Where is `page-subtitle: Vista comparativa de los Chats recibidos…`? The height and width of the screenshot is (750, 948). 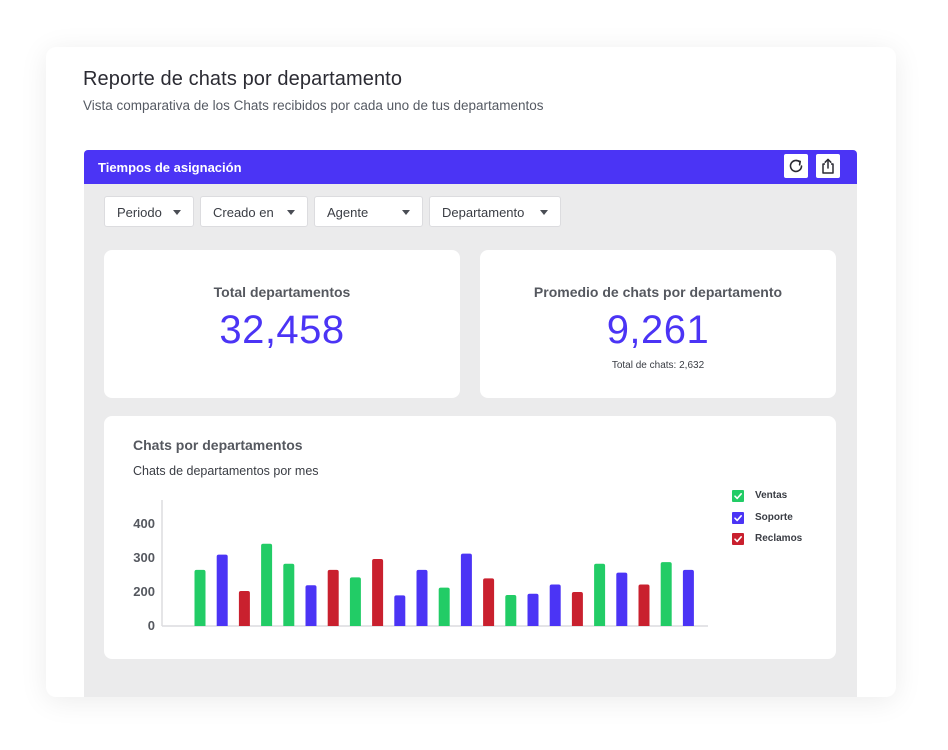
page-subtitle: Vista comparativa de los Chats recibidos… is located at coordinates (313, 105).